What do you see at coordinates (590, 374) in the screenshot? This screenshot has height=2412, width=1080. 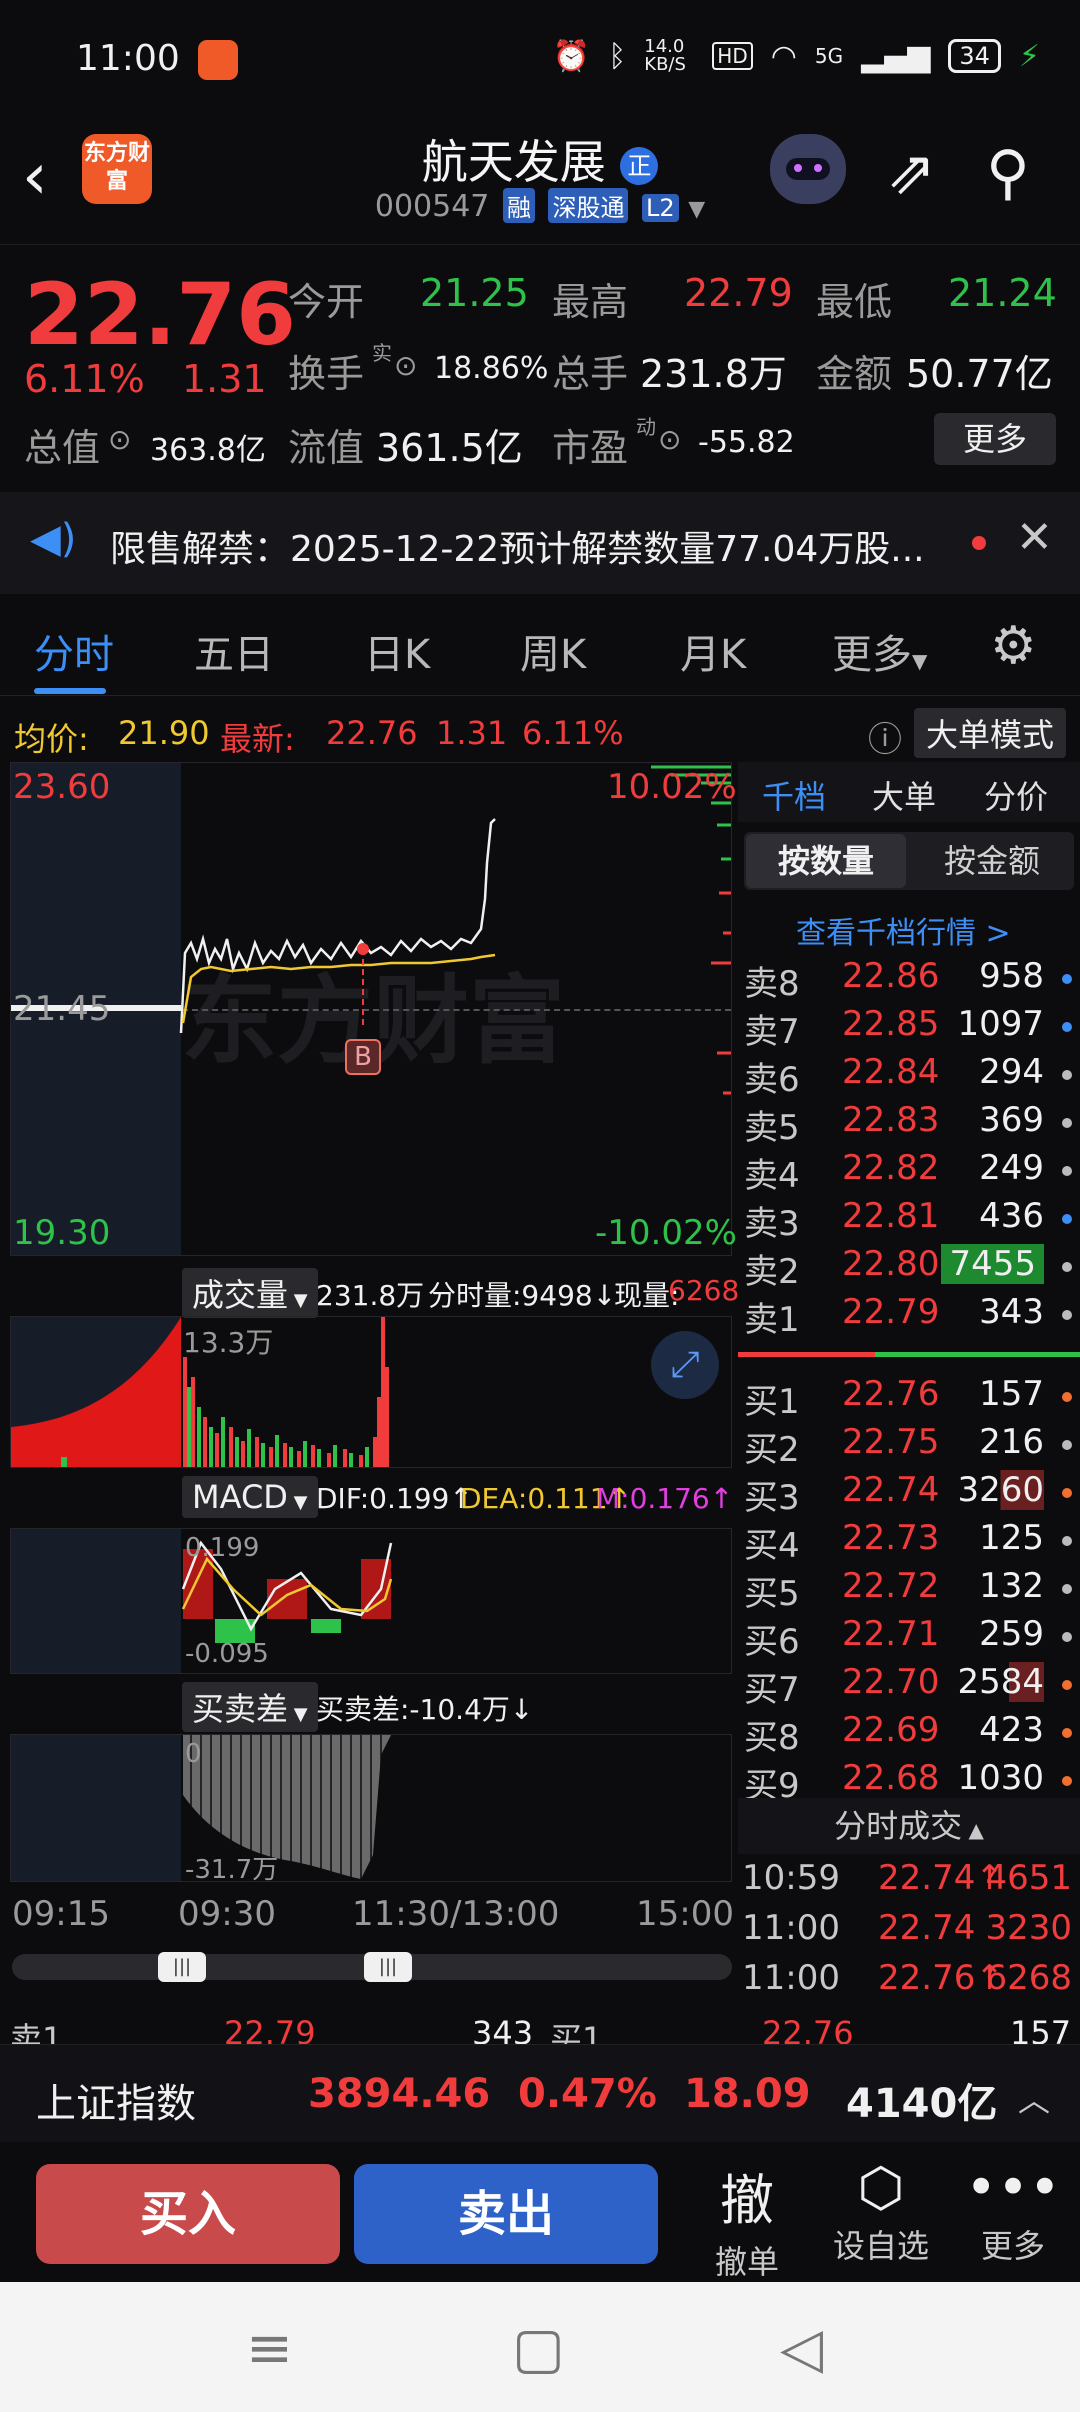 I see `volume-label: 总手` at bounding box center [590, 374].